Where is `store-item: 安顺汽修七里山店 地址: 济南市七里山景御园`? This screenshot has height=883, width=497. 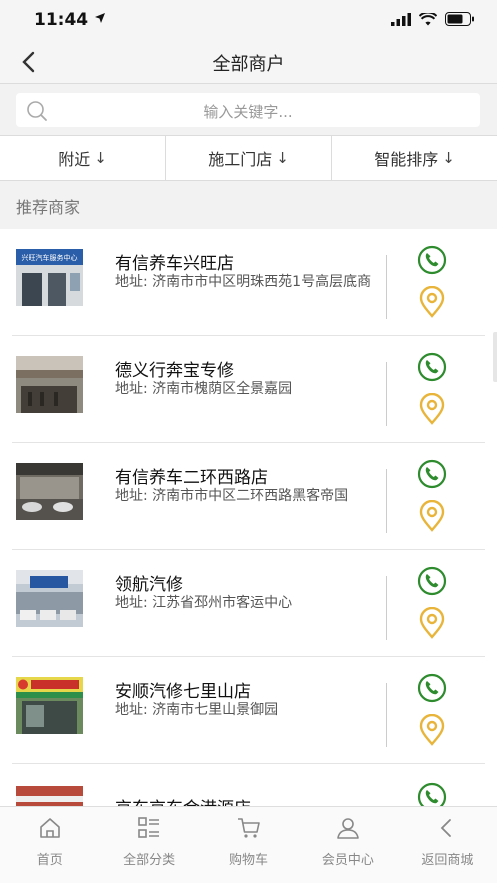
store-item: 安顺汽修七里山店 地址: 济南市七里山景御园 is located at coordinates (248, 710).